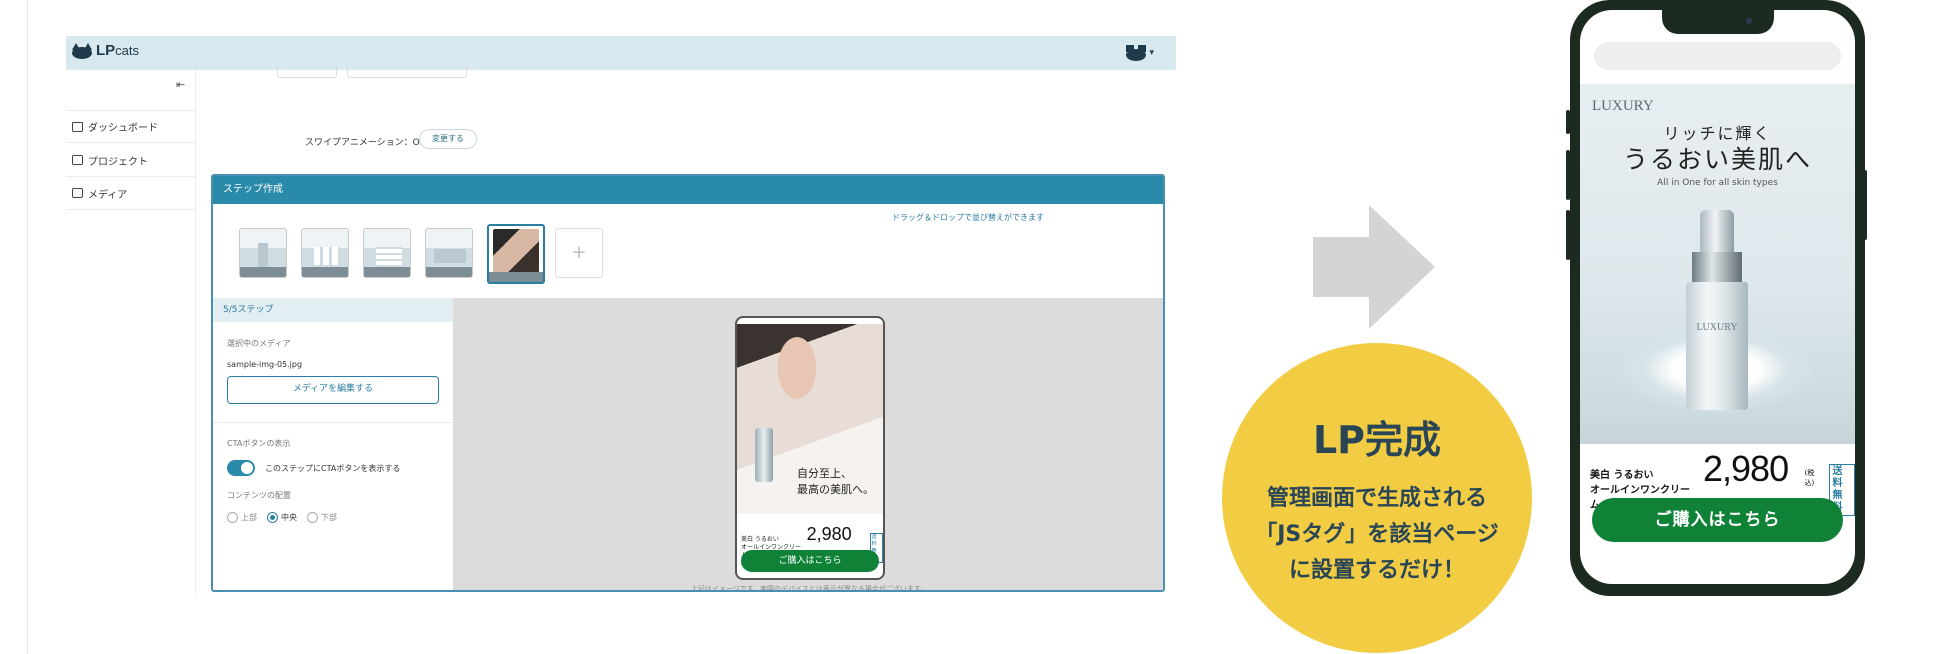 Image resolution: width=1950 pixels, height=654 pixels. I want to click on sidebar: ⇤ ダッシュボード プロジェクト メディア, so click(131, 332).